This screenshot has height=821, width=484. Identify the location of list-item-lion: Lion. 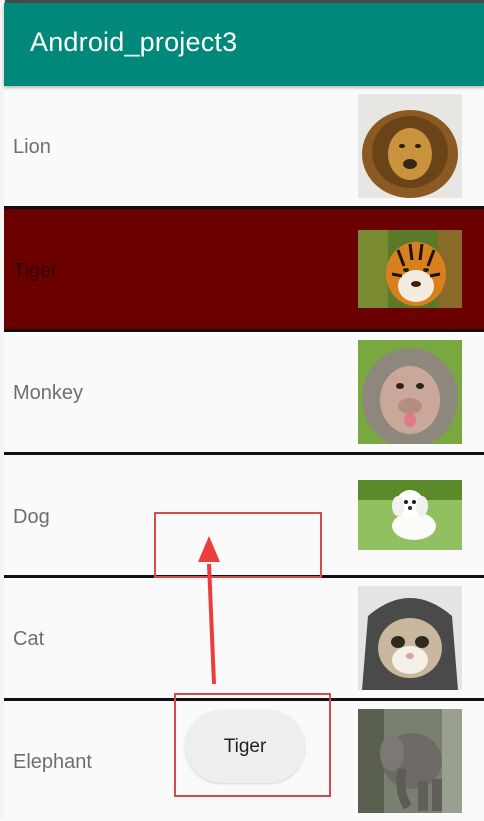
(244, 146).